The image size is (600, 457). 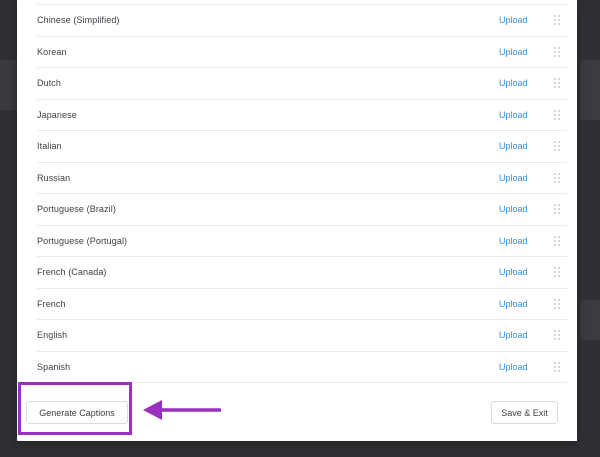 I want to click on language-name: Spanish, so click(x=54, y=366).